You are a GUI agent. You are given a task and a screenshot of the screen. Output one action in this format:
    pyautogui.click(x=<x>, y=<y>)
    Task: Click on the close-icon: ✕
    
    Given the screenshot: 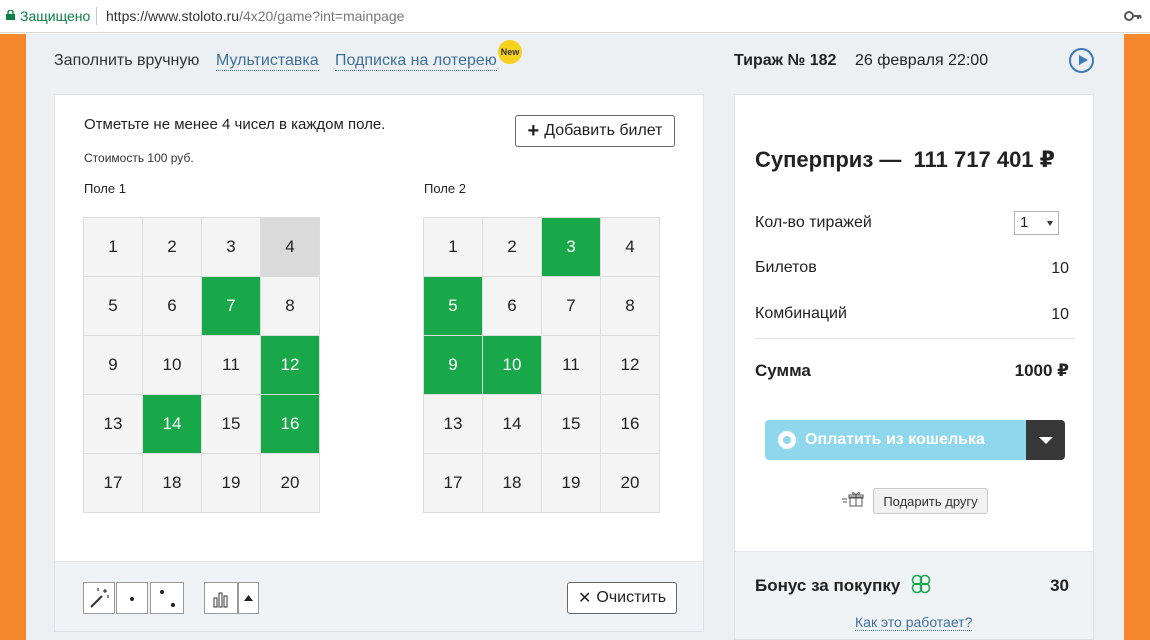 What is the action you would take?
    pyautogui.click(x=584, y=598)
    